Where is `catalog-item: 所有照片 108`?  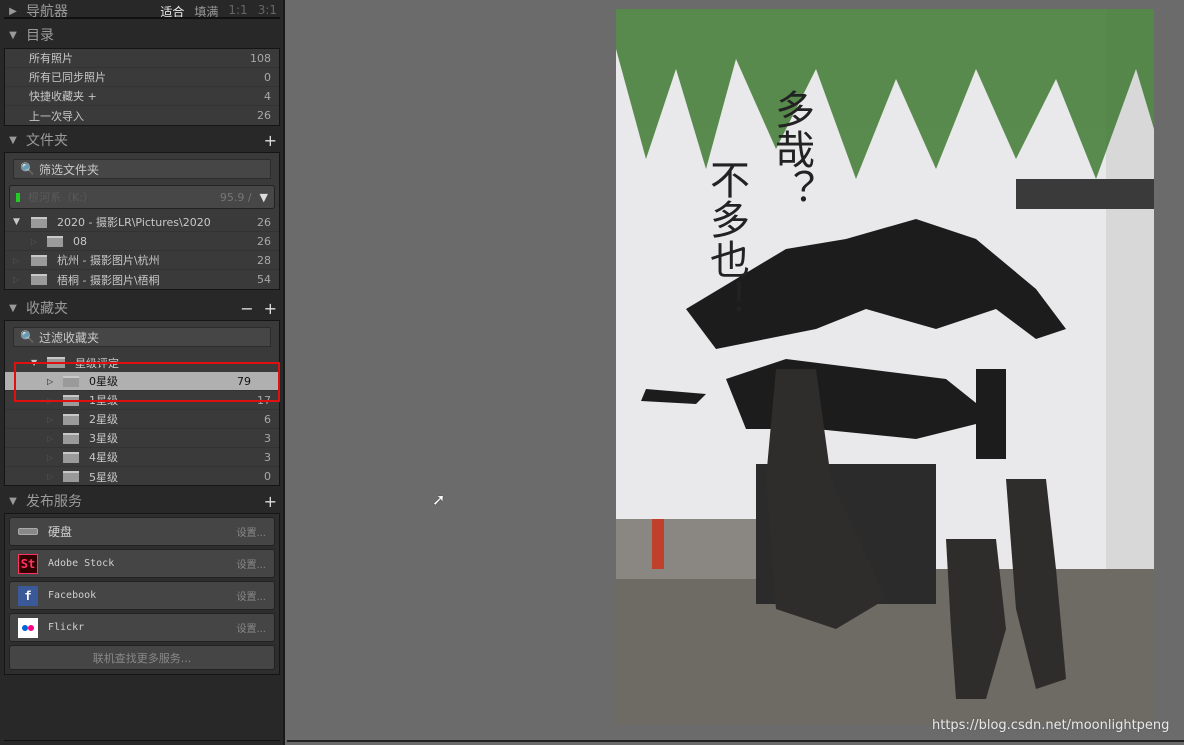 catalog-item: 所有照片 108 is located at coordinates (142, 58).